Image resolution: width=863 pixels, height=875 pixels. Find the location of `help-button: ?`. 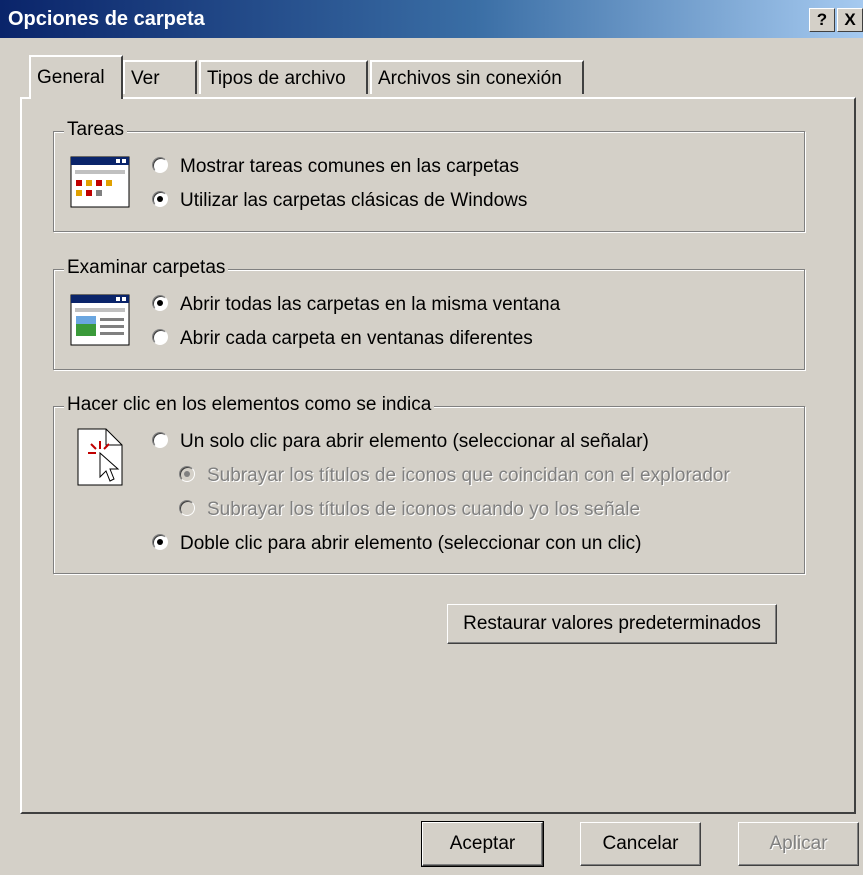

help-button: ? is located at coordinates (822, 20).